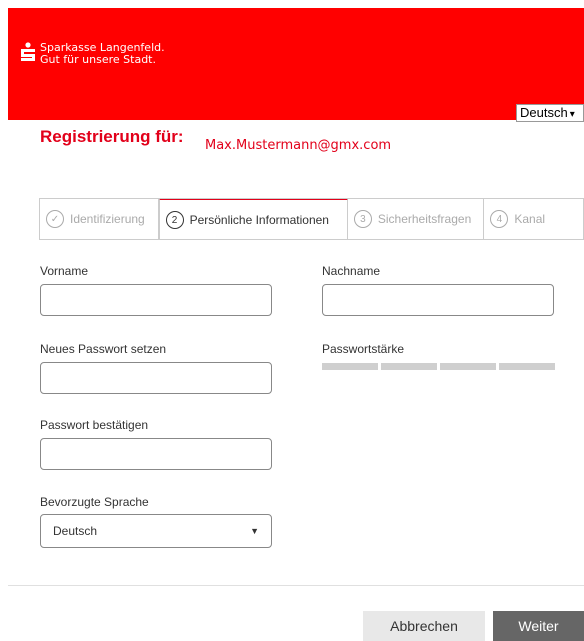 Image resolution: width=584 pixels, height=641 pixels. I want to click on language-selector: Deutsch ▾, so click(550, 113).